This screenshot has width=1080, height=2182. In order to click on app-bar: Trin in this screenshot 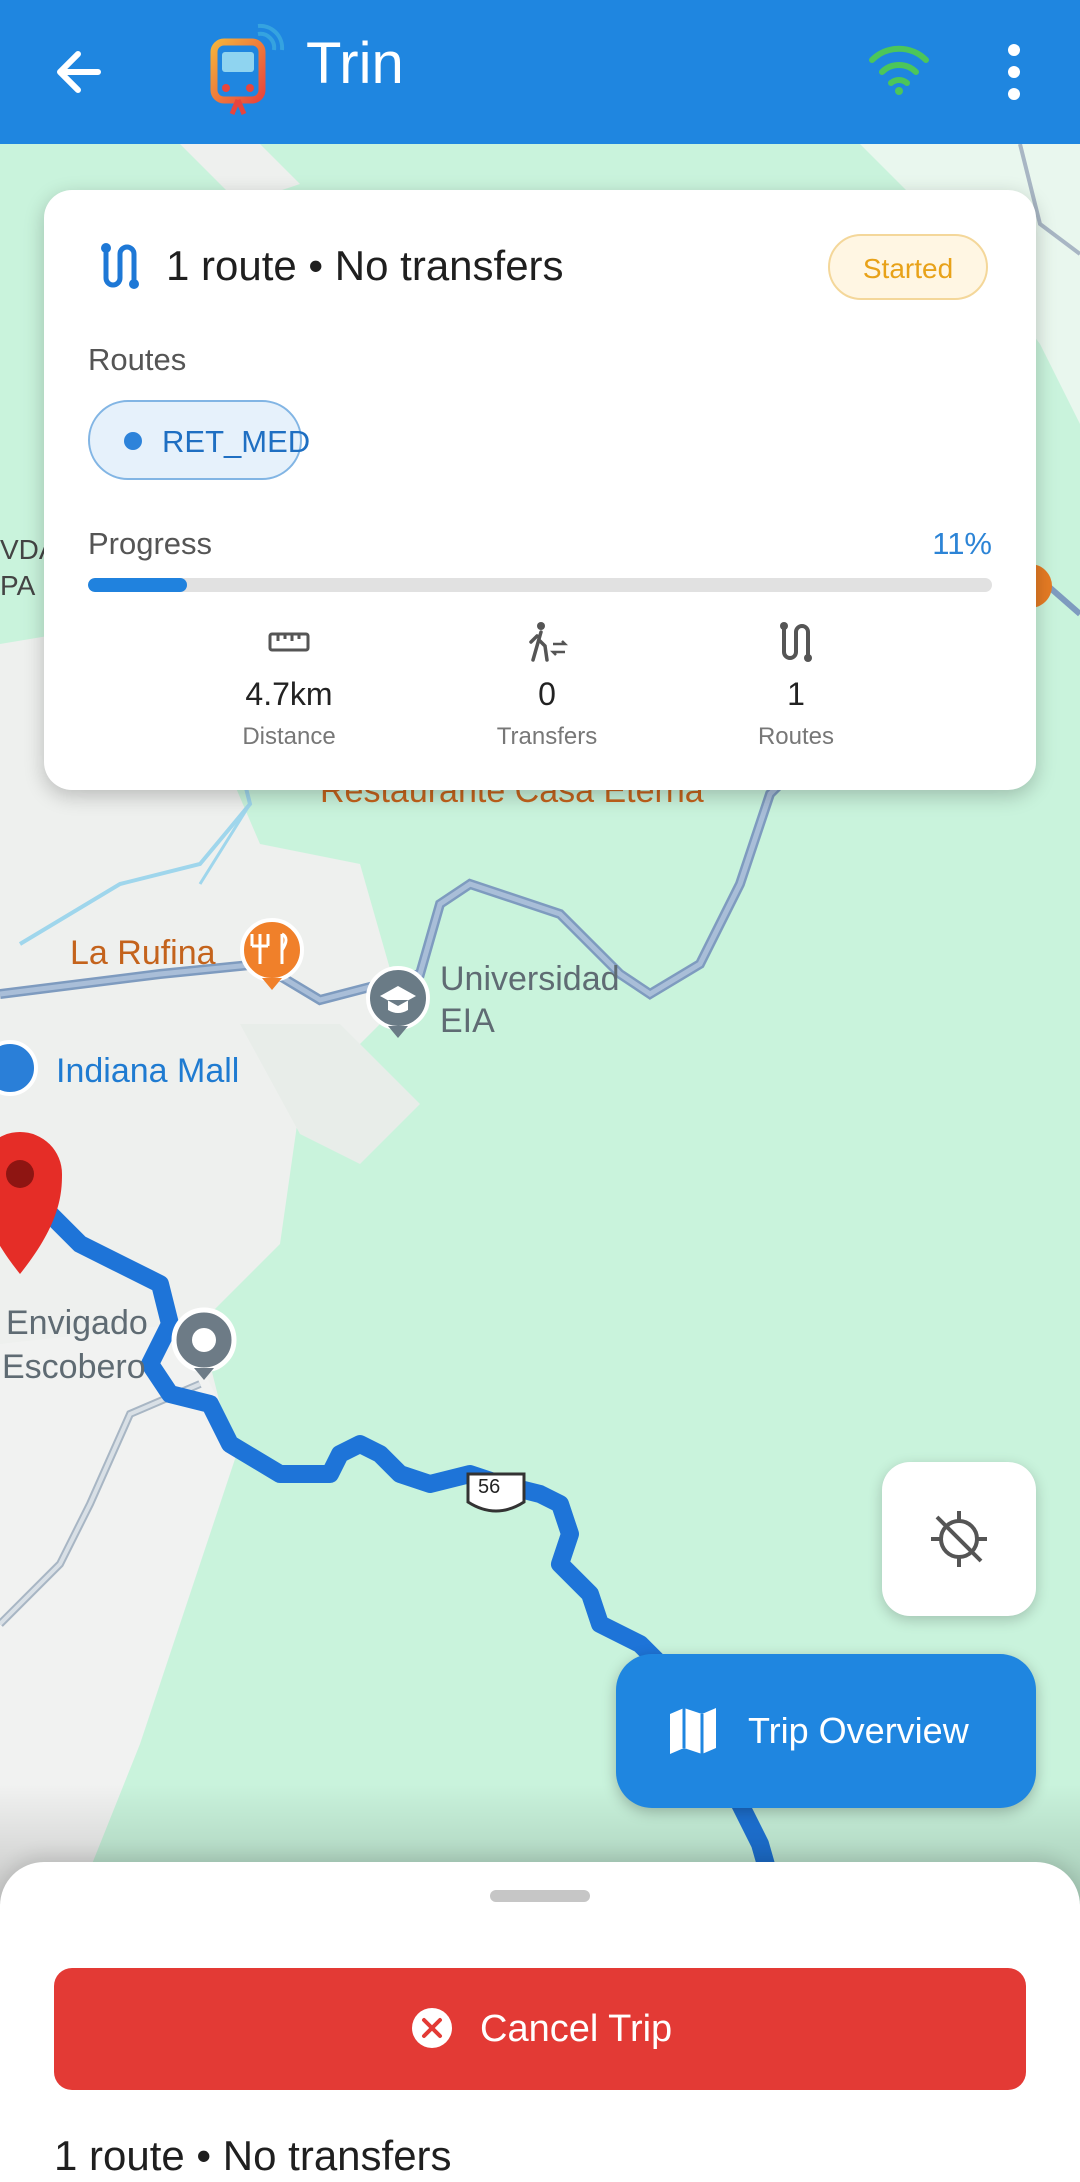, I will do `click(540, 72)`.